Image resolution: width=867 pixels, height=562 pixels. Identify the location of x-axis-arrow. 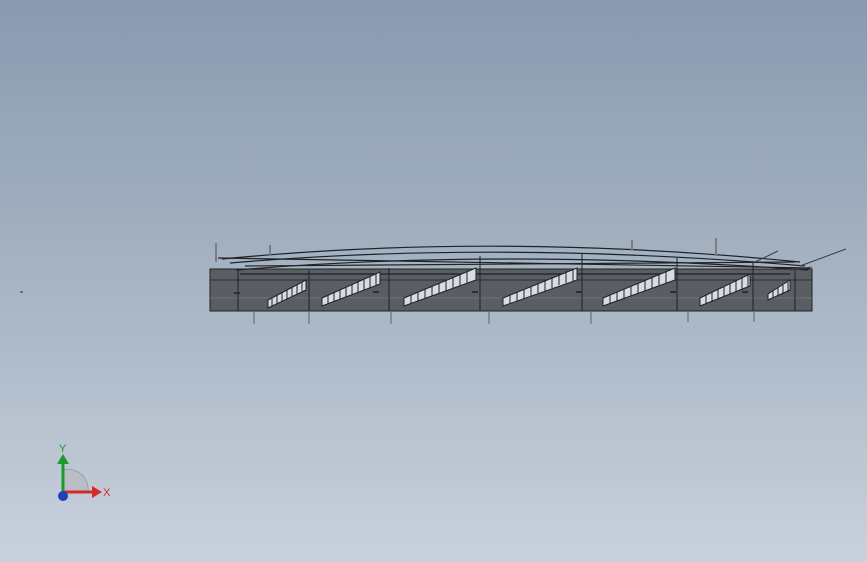
(97, 492).